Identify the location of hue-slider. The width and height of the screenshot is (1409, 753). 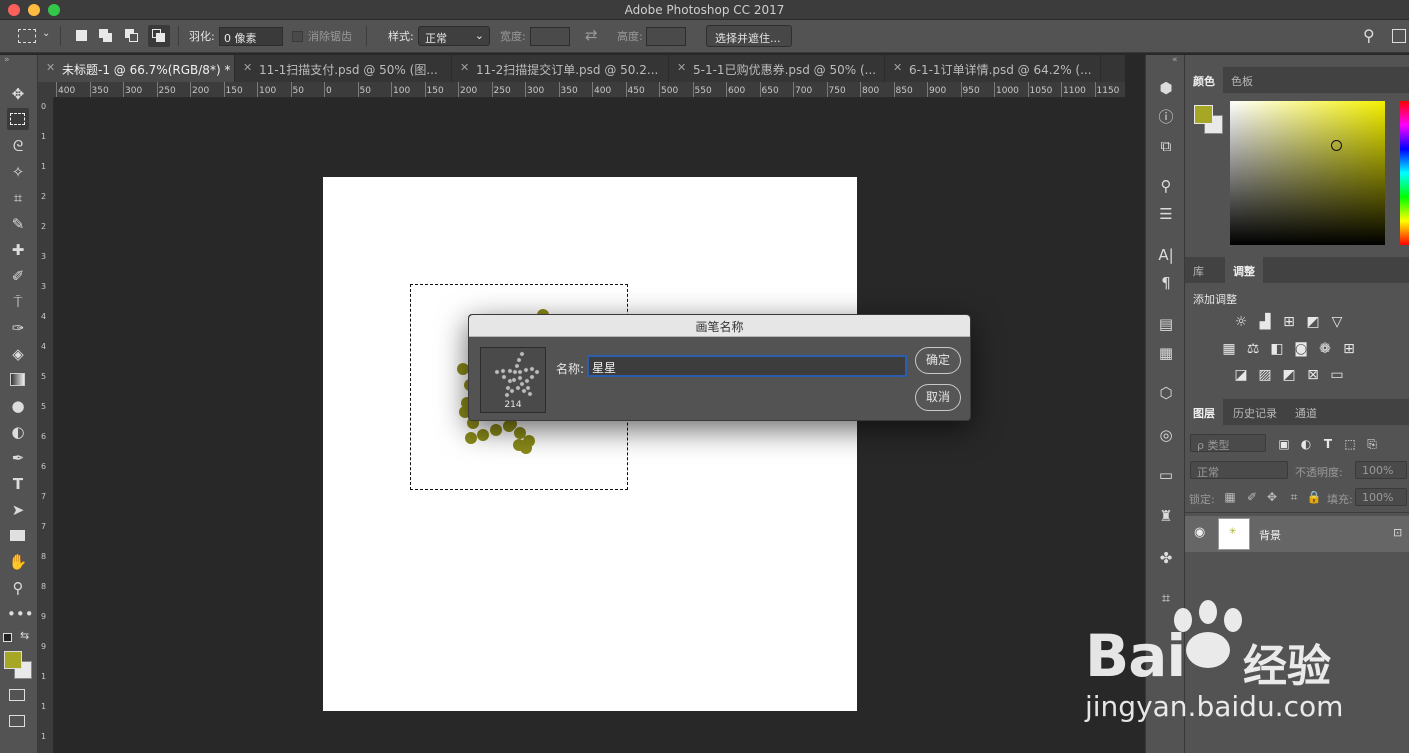
(1404, 173).